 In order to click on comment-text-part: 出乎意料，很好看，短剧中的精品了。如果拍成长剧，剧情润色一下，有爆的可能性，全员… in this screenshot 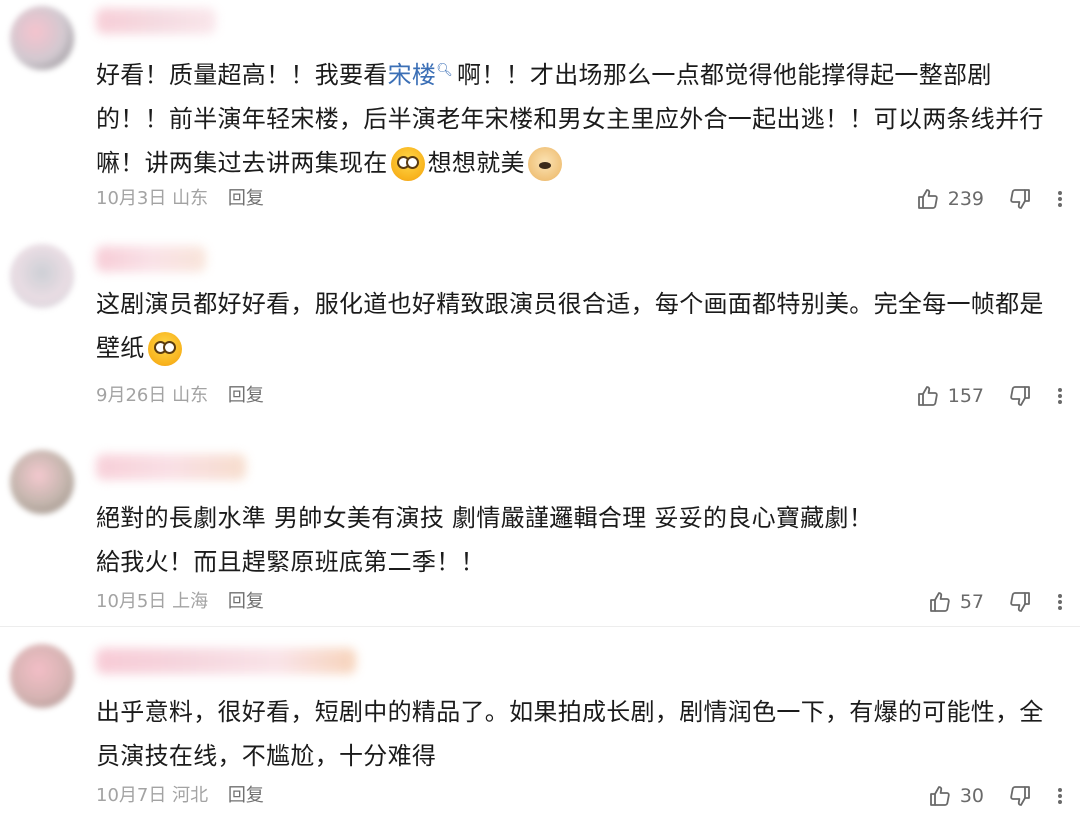, I will do `click(570, 734)`.